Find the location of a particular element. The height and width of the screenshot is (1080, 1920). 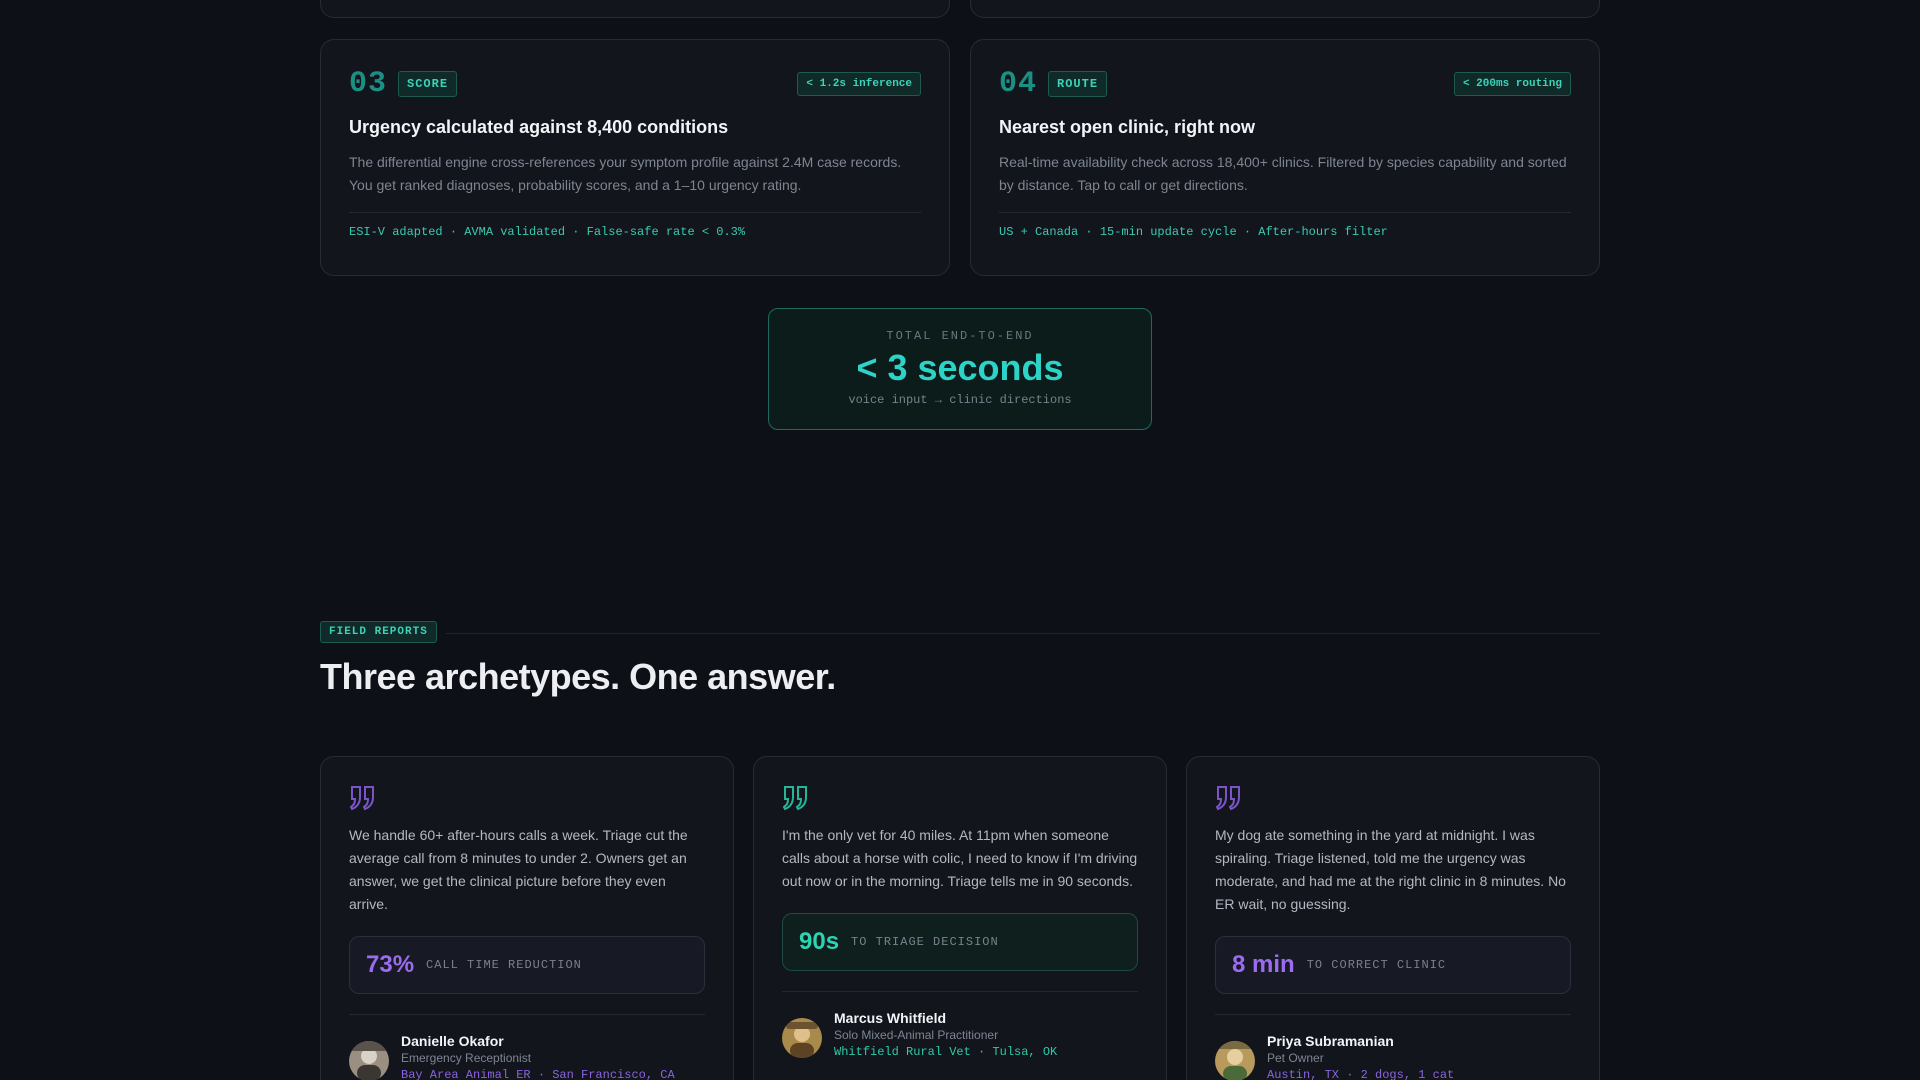

step-header: 03 SCORE < 1.2s inference is located at coordinates (635, 84).